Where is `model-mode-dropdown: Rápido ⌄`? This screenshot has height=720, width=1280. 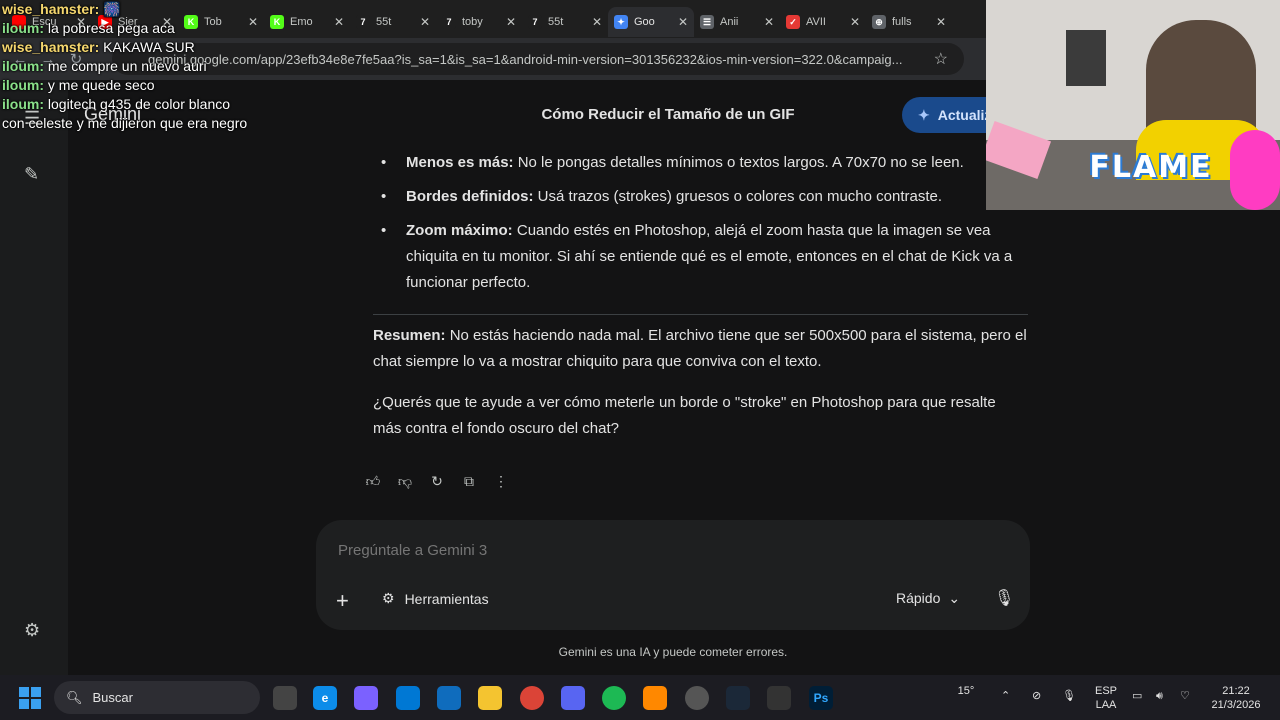 model-mode-dropdown: Rápido ⌄ is located at coordinates (928, 598).